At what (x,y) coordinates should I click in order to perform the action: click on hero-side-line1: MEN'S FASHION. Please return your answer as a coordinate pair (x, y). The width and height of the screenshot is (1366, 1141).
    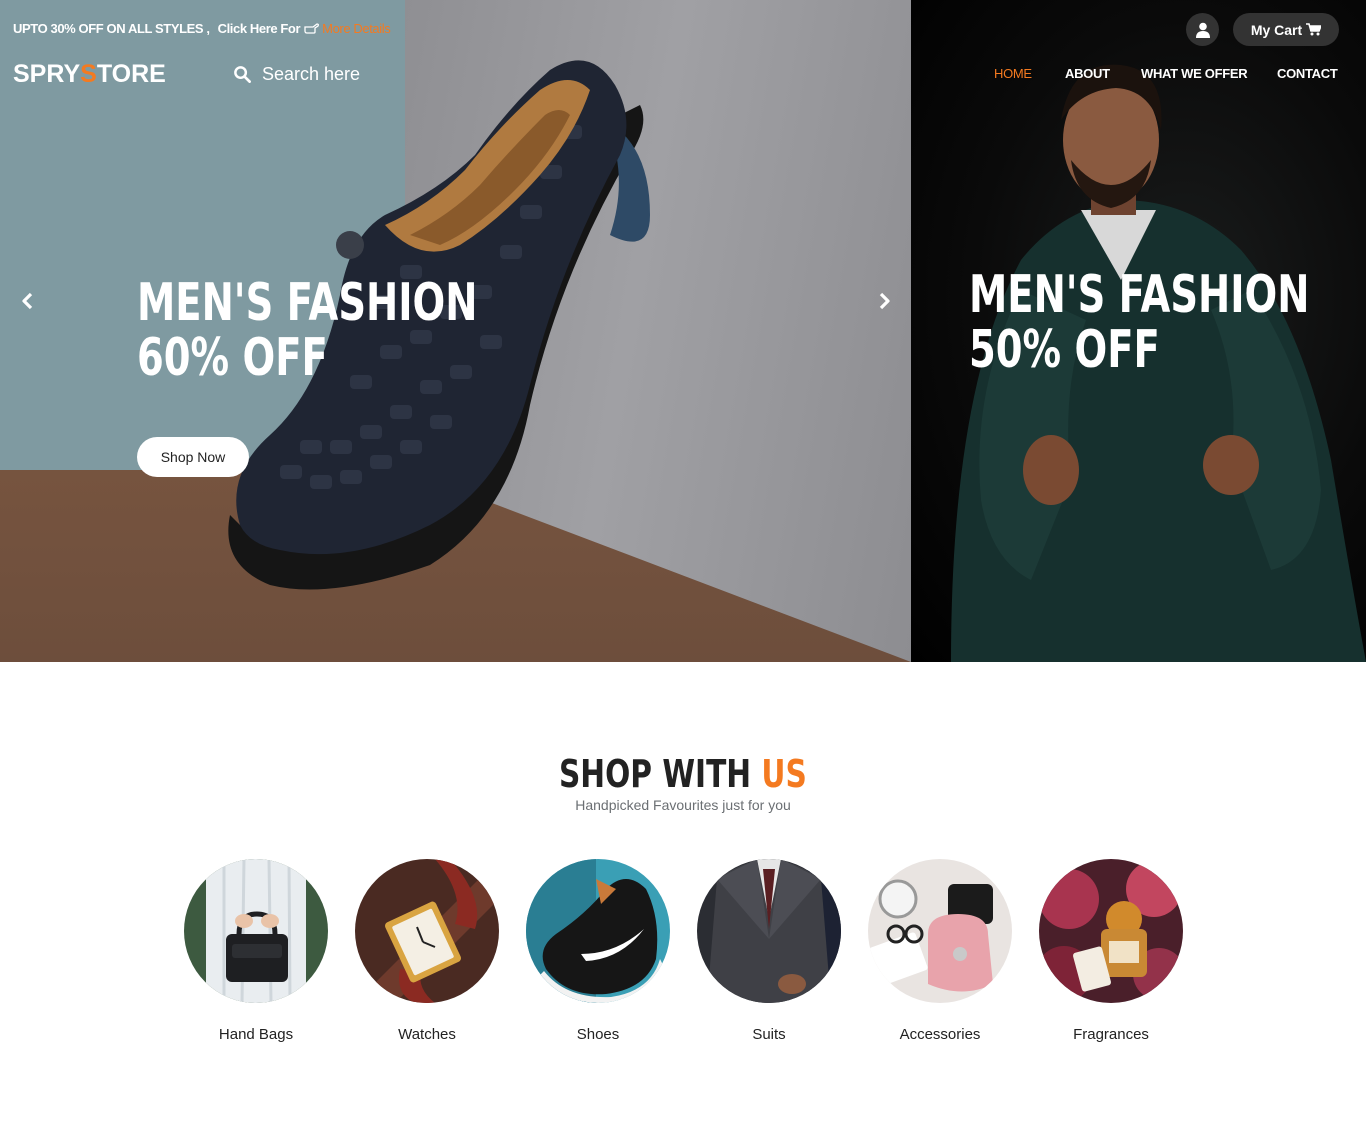
    Looking at the image, I should click on (1139, 295).